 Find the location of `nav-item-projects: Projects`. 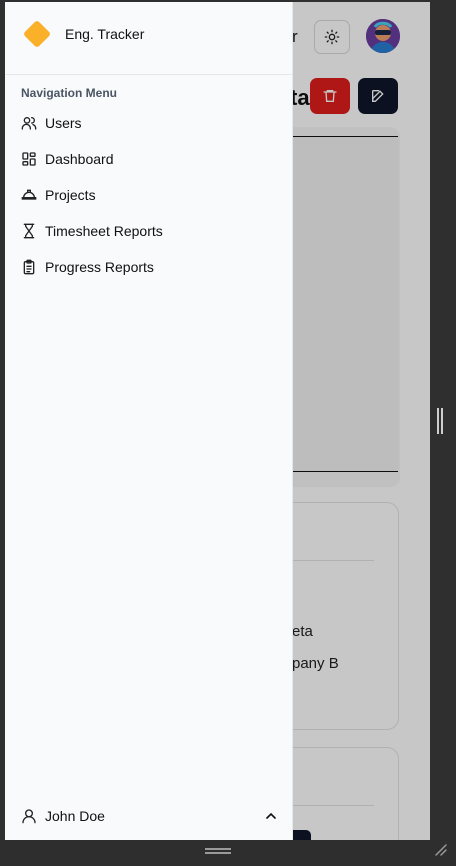

nav-item-projects: Projects is located at coordinates (151, 195).